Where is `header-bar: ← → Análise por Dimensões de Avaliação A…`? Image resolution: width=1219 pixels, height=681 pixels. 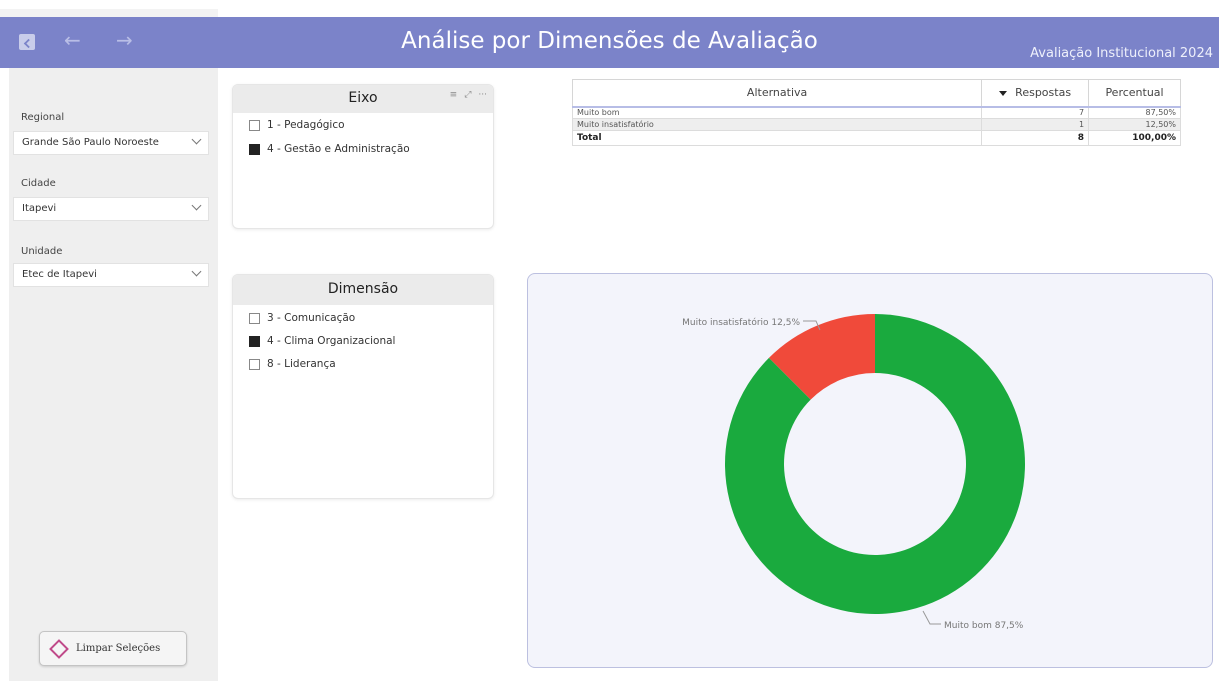
header-bar: ← → Análise por Dimensões de Avaliação A… is located at coordinates (609, 42).